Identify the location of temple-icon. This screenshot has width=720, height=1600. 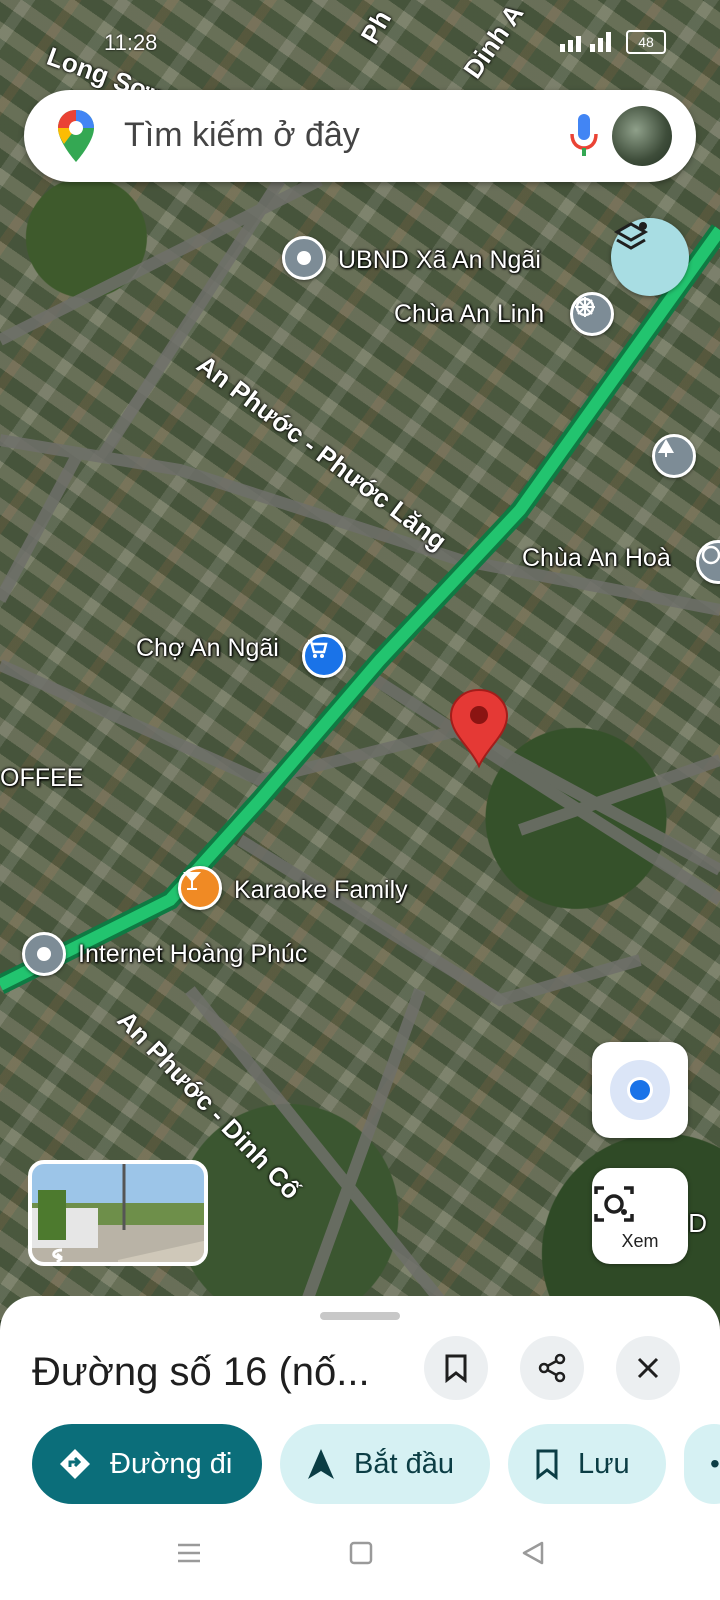
(592, 314).